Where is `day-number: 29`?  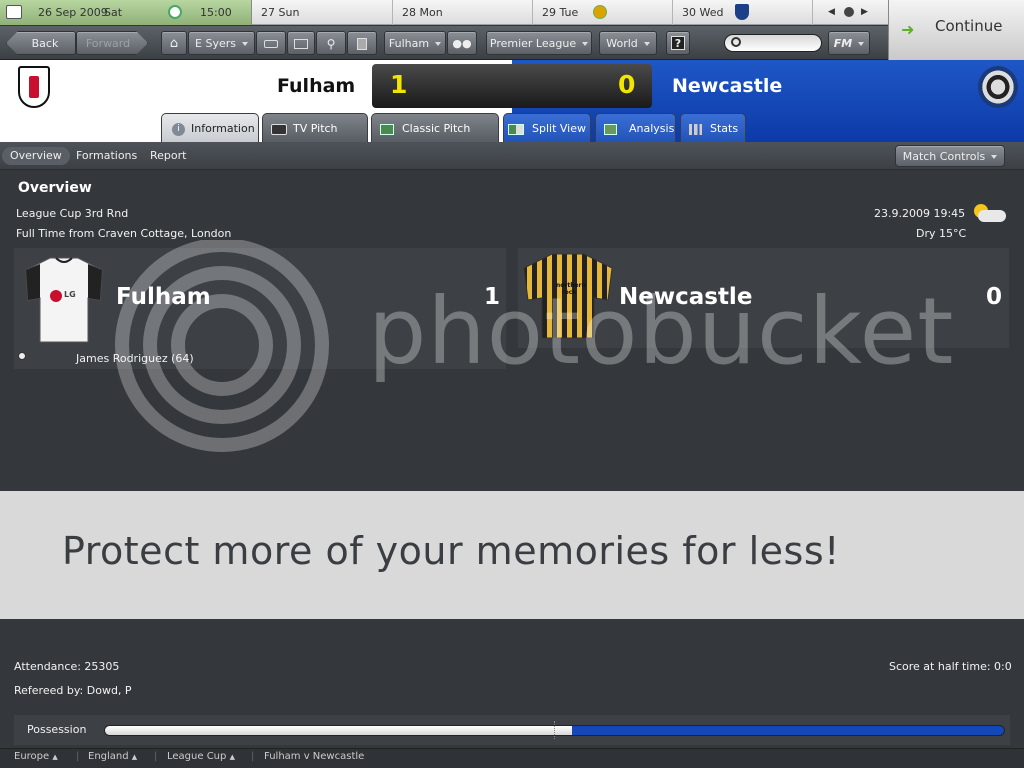
day-number: 29 is located at coordinates (549, 12).